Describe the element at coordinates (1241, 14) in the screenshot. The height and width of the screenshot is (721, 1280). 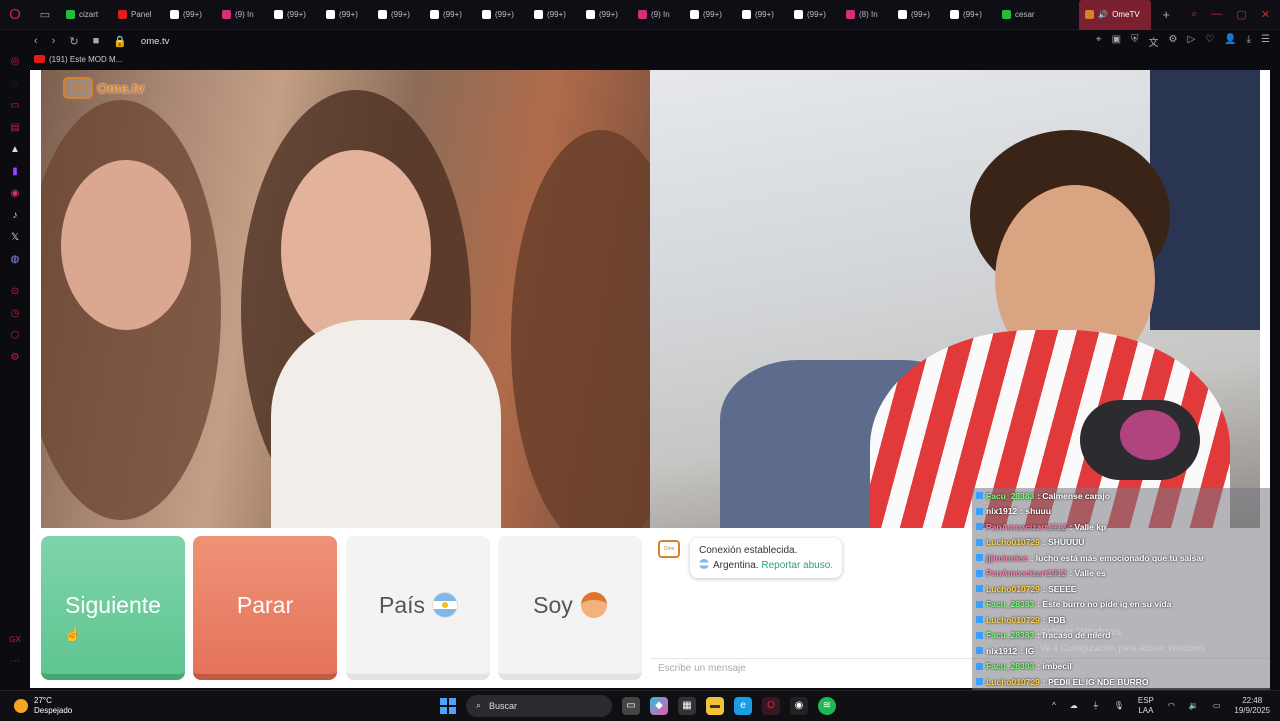
I see `maximize-icon: ▢` at that location.